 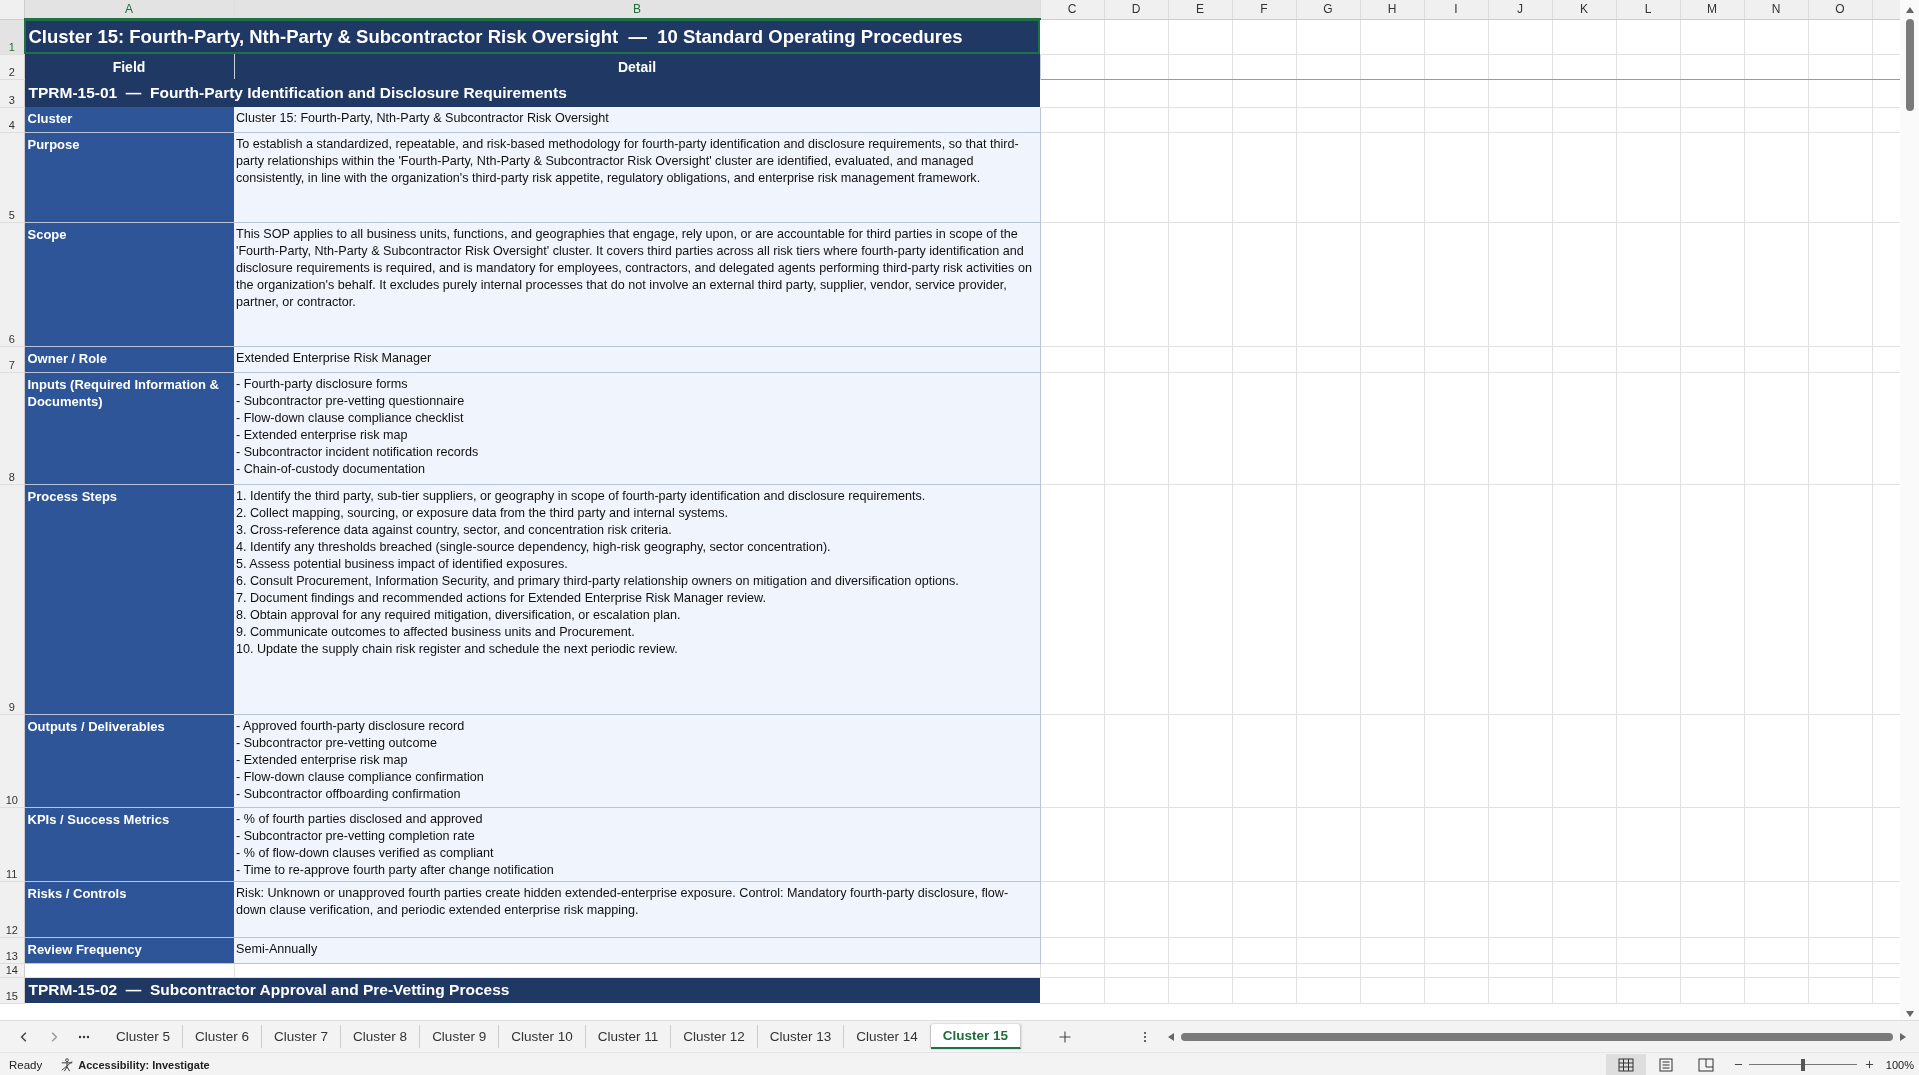 I want to click on list-item: 2. Collect mapping, sourcing, or exposure data from the third party and internal systems., so click(x=483, y=513).